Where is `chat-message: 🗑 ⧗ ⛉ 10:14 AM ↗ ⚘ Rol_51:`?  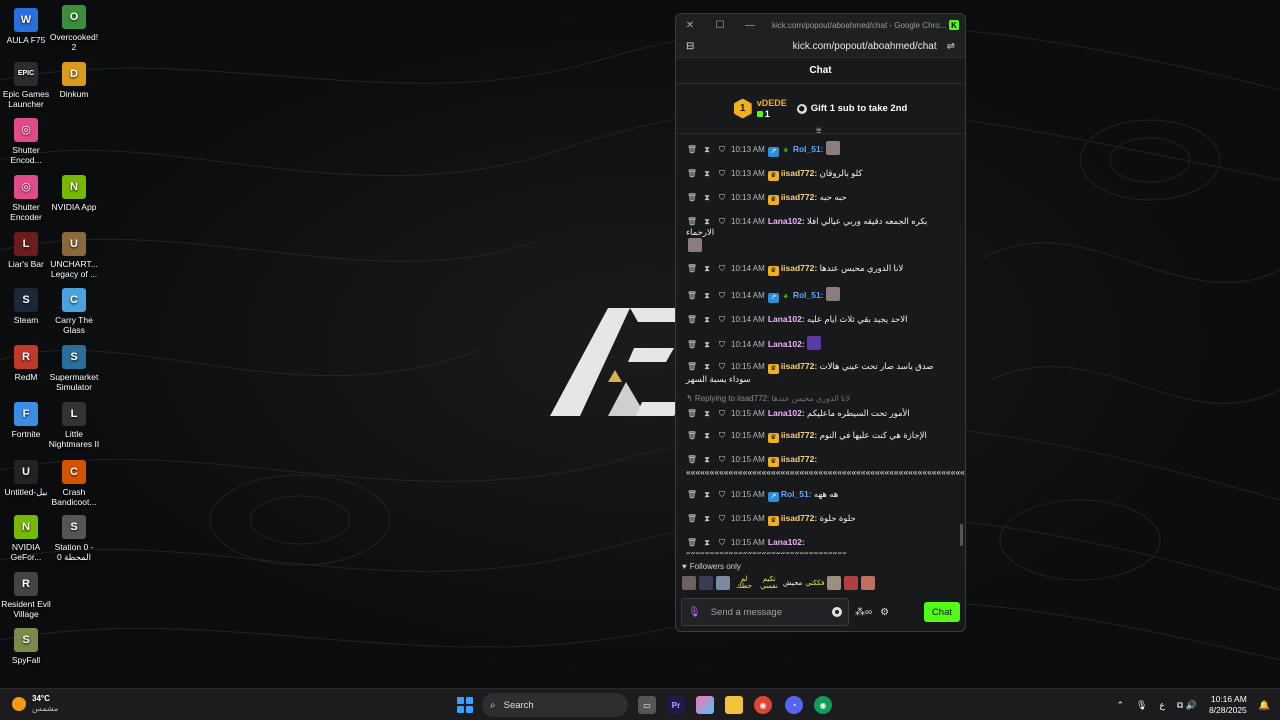
chat-message: 🗑 ⧗ ⛉ 10:14 AM ↗ ⚘ Rol_51: is located at coordinates (821, 295).